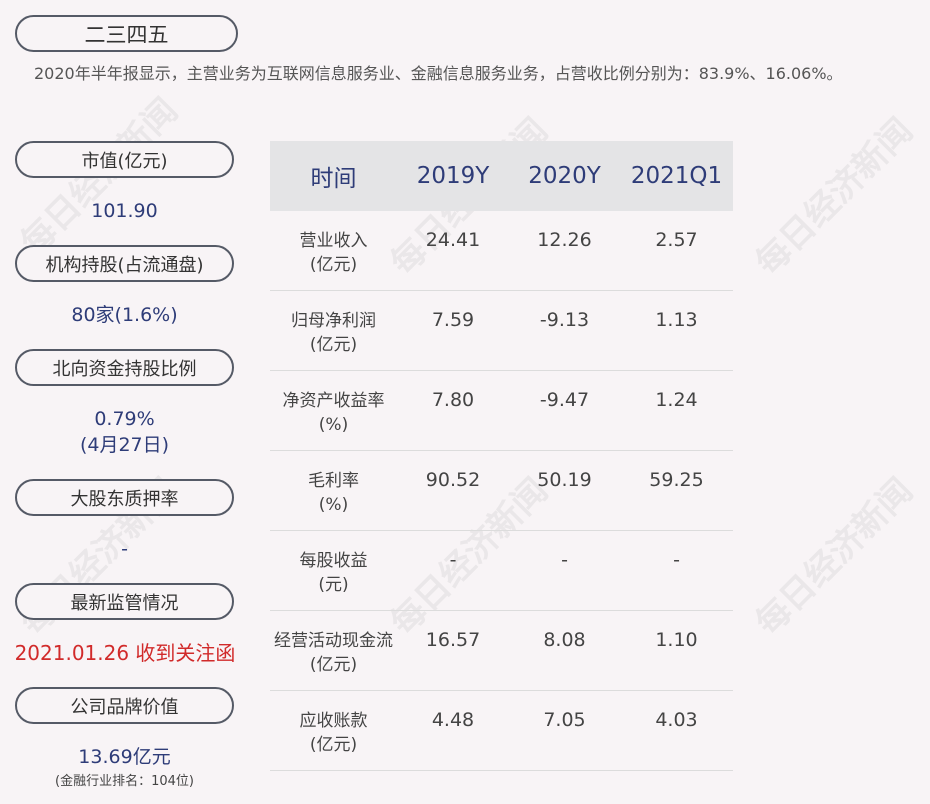 The height and width of the screenshot is (804, 930). Describe the element at coordinates (333, 179) in the screenshot. I see `header-period: 时间` at that location.